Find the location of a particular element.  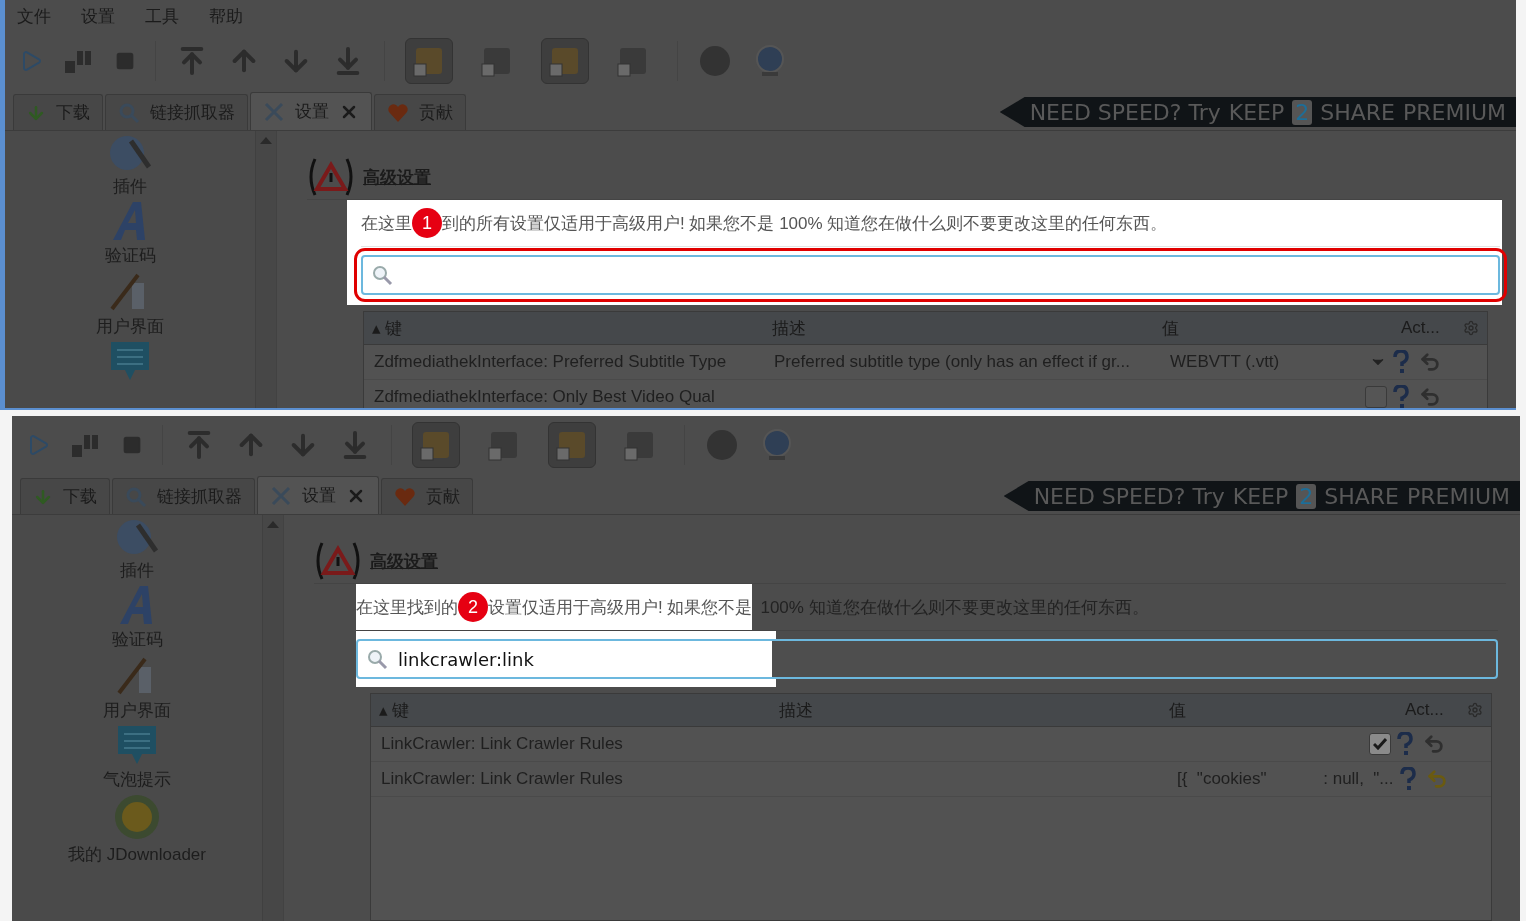

checkmark-icon is located at coordinates (1380, 744).